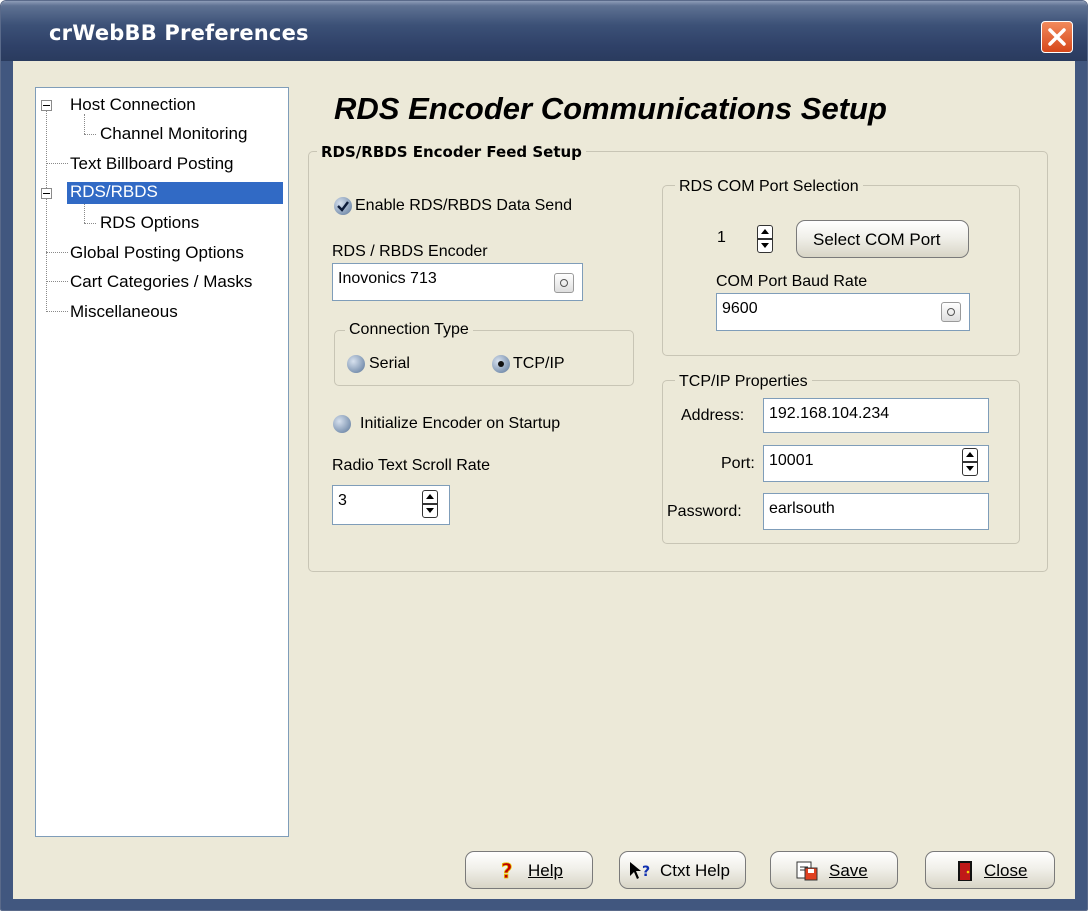 Image resolution: width=1088 pixels, height=911 pixels. Describe the element at coordinates (539, 364) in the screenshot. I see `tcpip-radio-label: TCP/IP` at that location.